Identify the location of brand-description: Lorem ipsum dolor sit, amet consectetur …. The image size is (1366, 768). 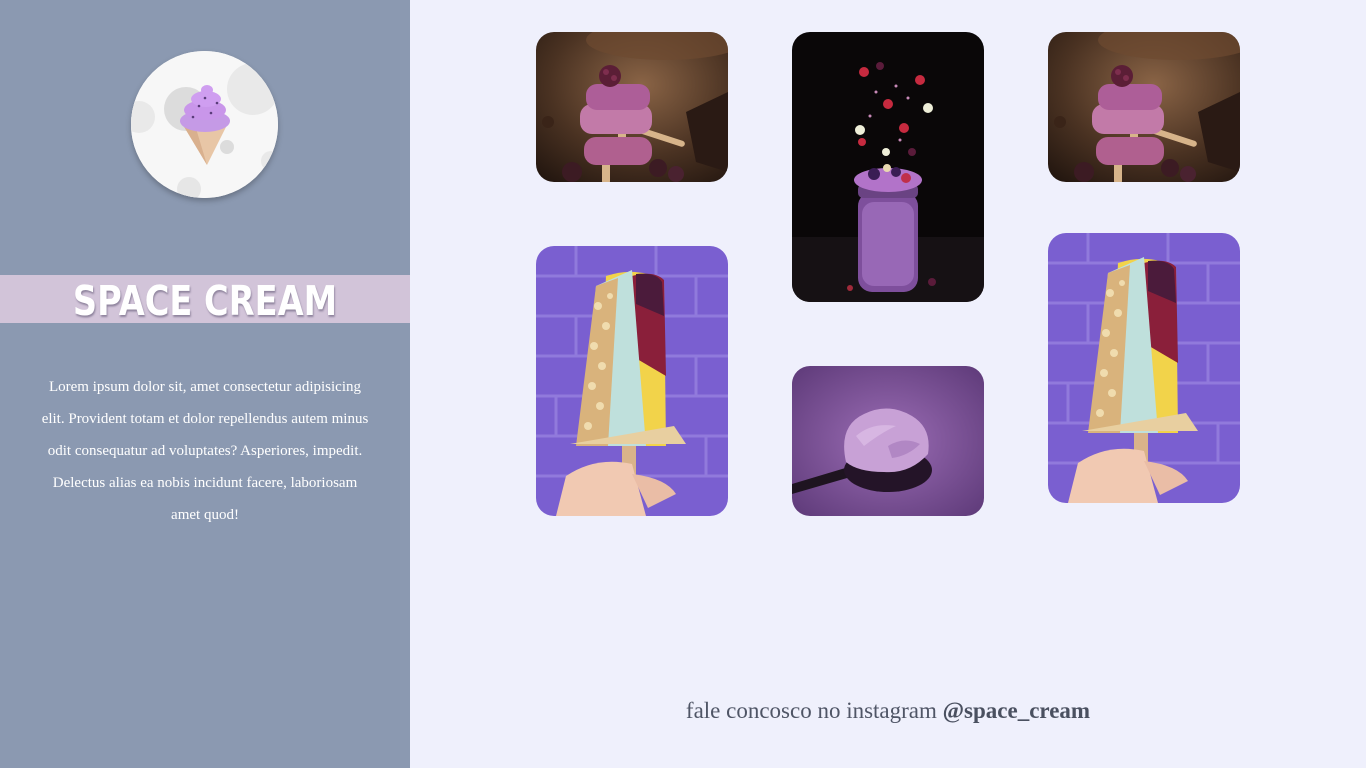
(205, 451).